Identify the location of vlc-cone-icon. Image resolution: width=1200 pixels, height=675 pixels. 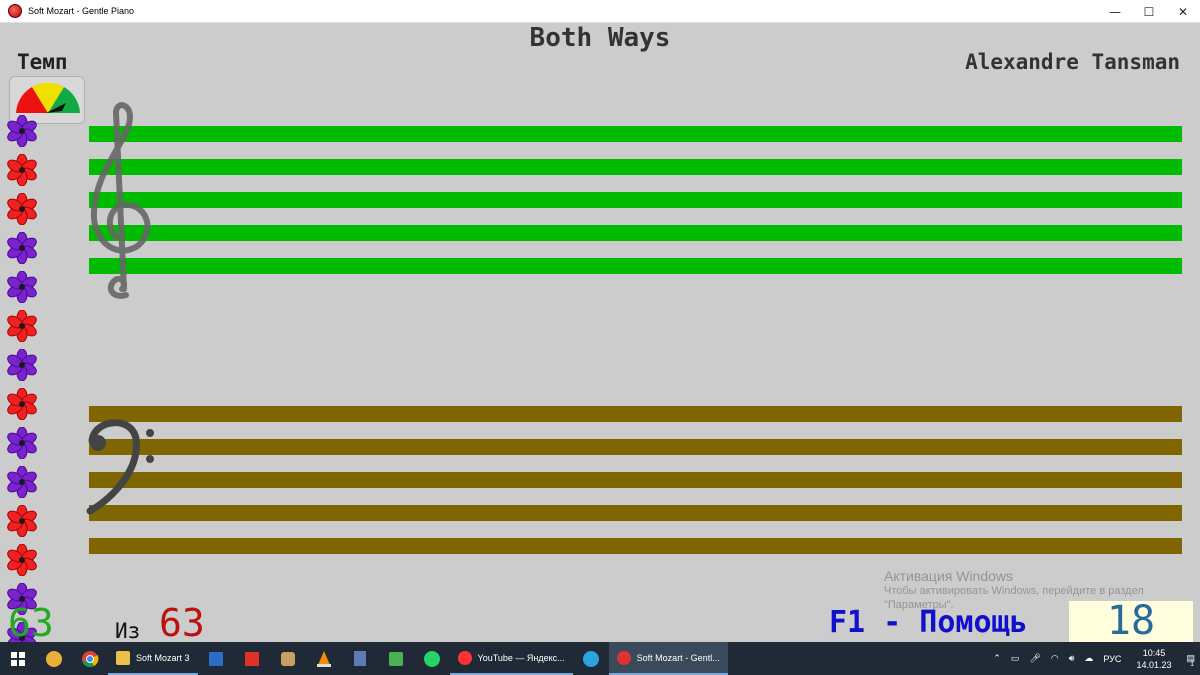
(323, 658).